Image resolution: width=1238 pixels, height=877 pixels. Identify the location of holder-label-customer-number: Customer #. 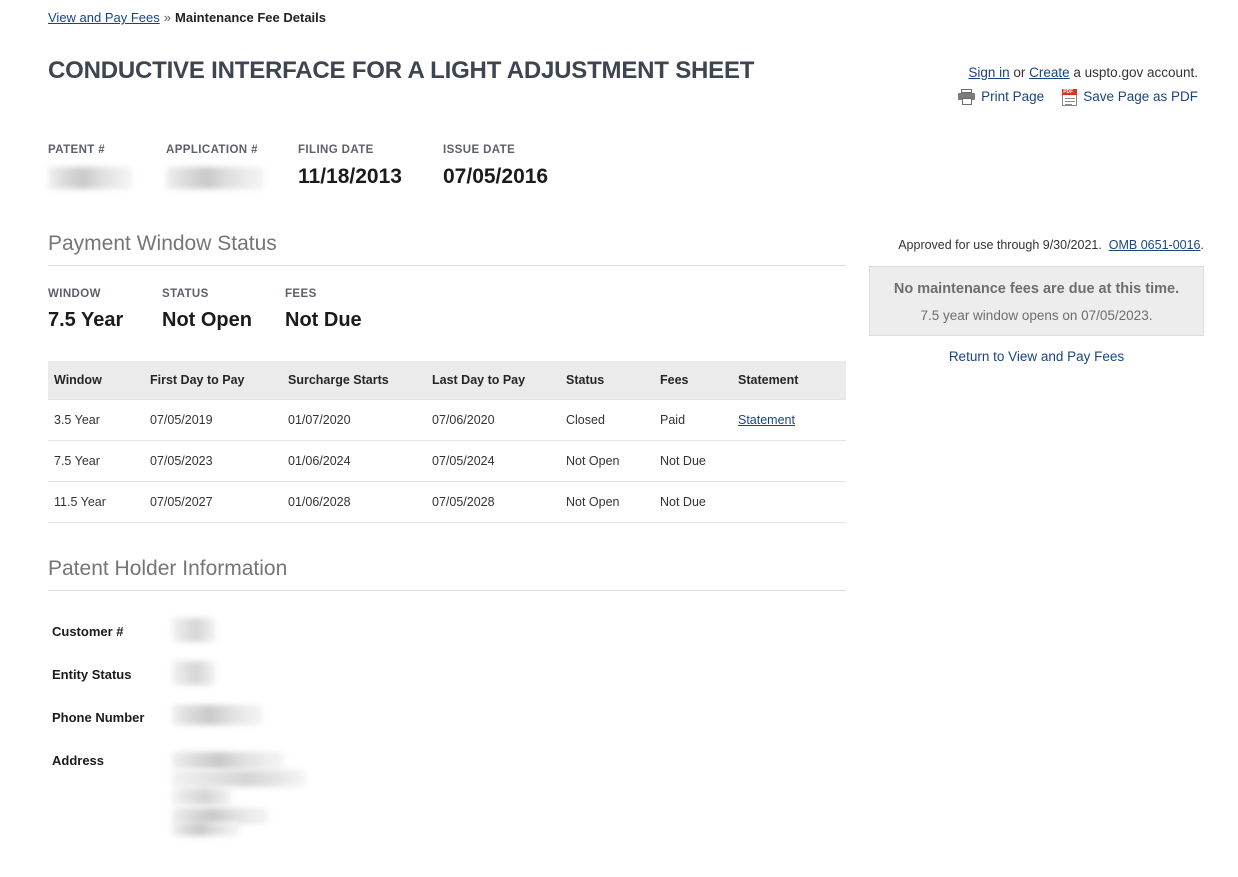
(88, 631).